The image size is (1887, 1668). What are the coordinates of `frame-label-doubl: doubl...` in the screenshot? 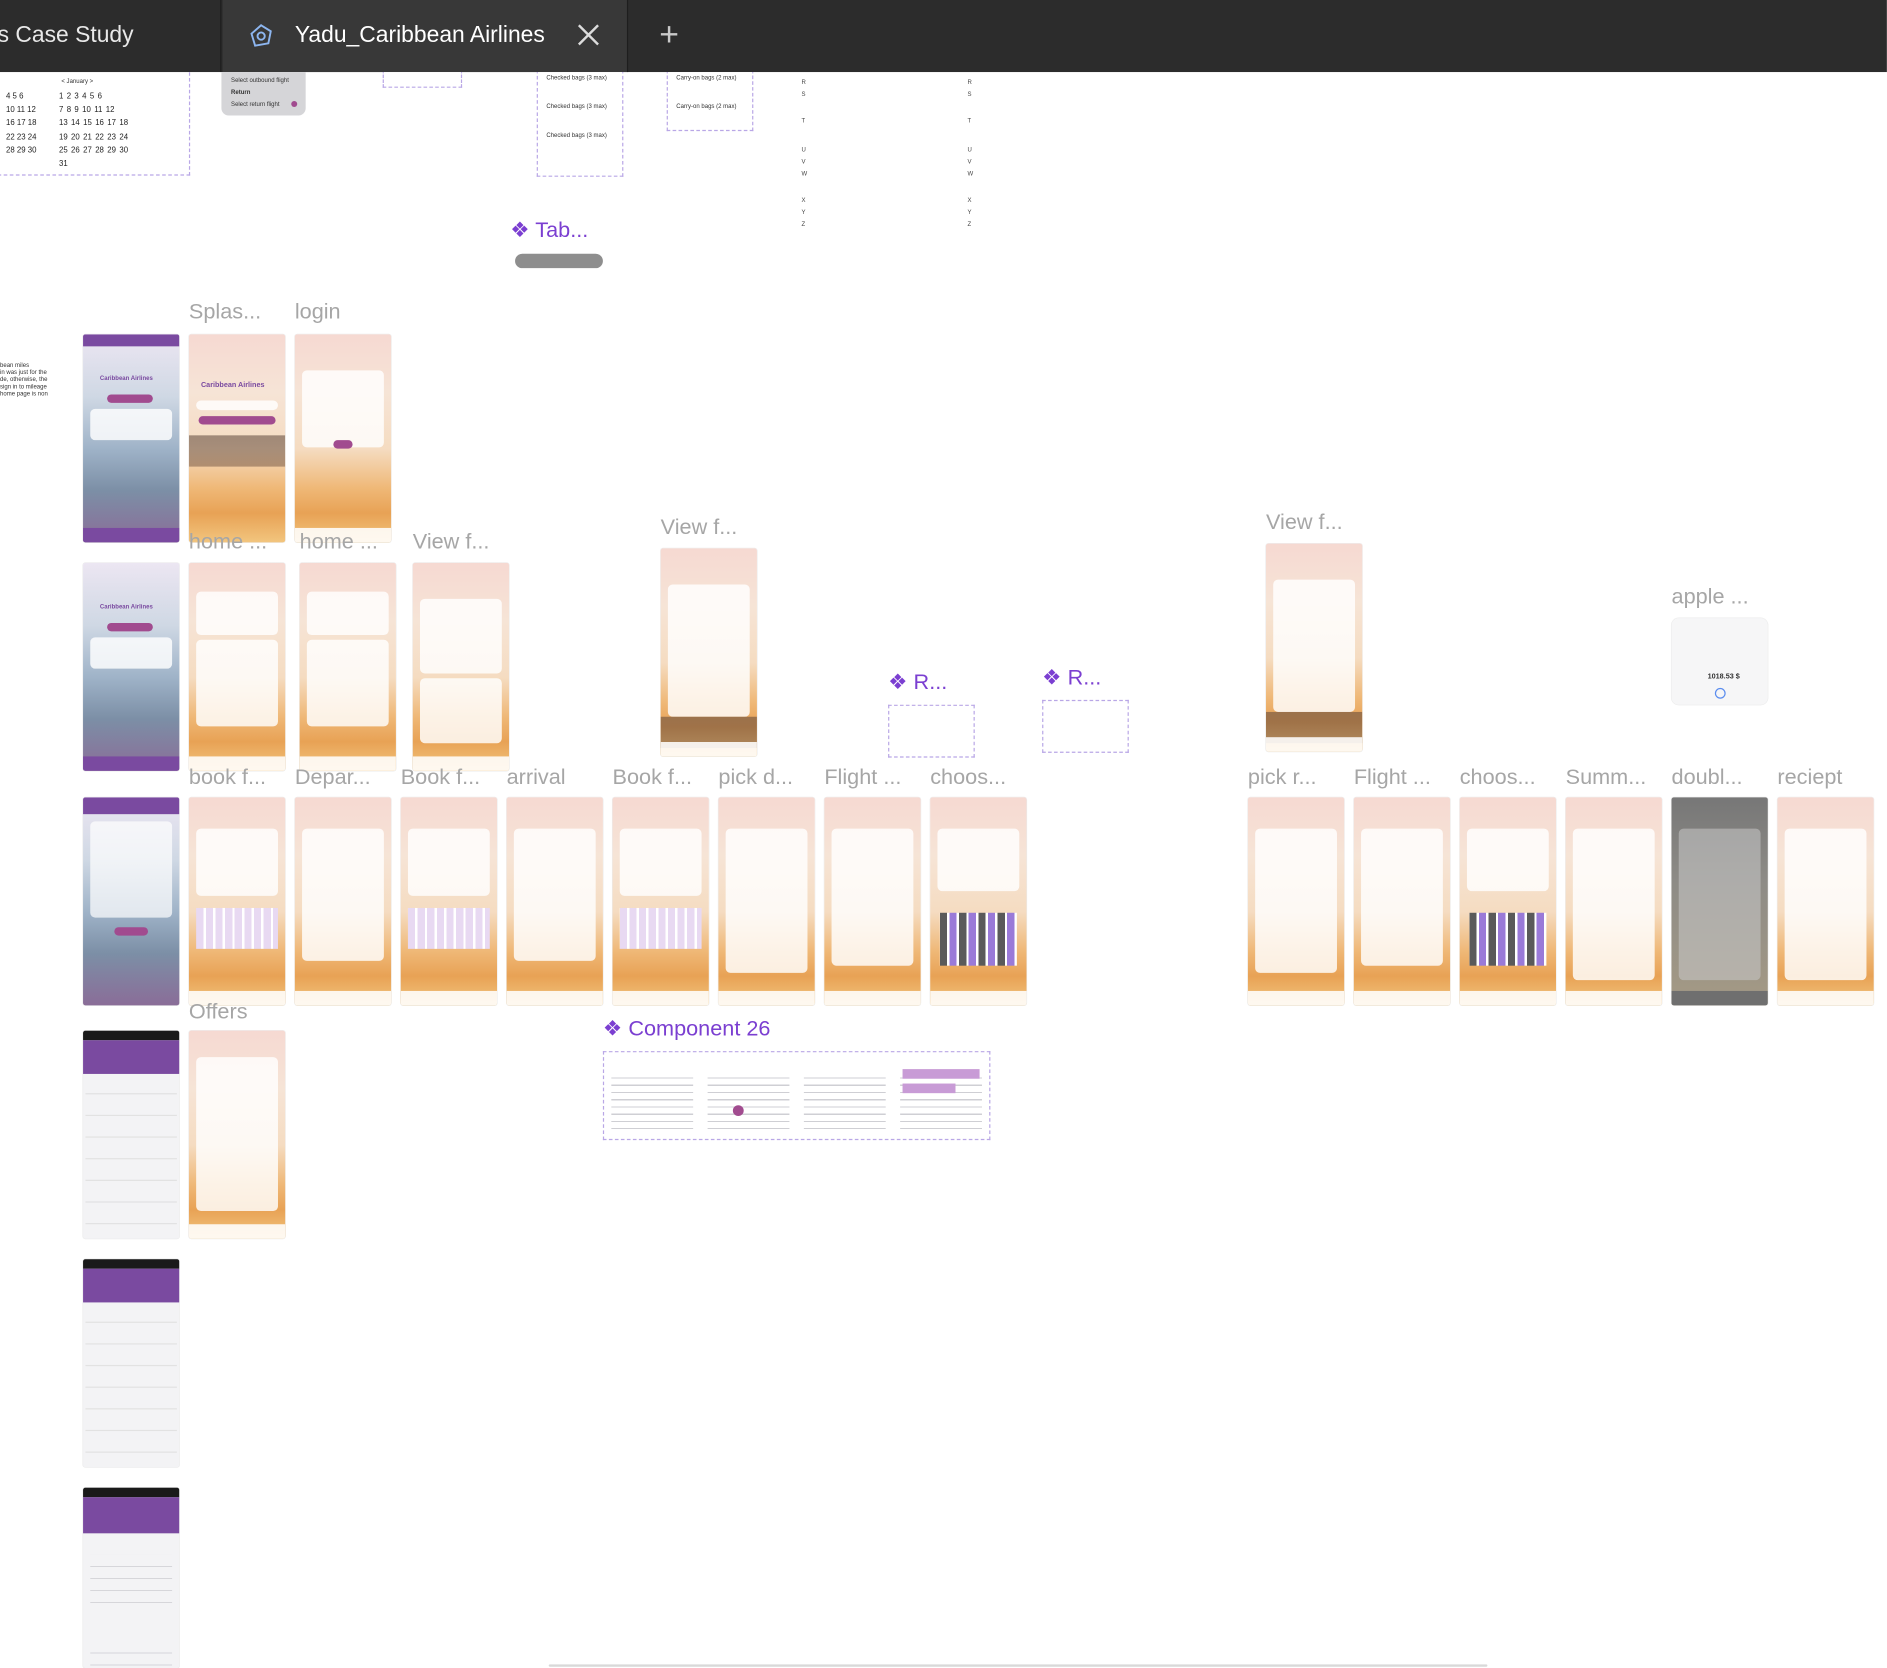 It's located at (1707, 777).